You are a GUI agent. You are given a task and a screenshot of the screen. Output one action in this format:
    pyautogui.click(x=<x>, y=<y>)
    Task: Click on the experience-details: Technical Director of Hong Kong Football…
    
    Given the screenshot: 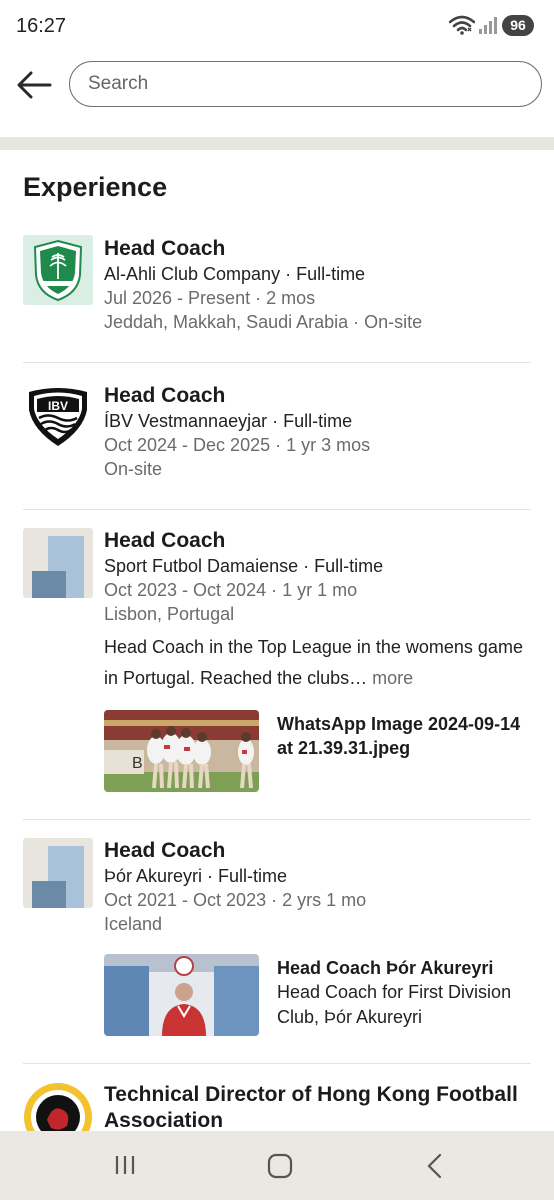 What is the action you would take?
    pyautogui.click(x=324, y=1106)
    